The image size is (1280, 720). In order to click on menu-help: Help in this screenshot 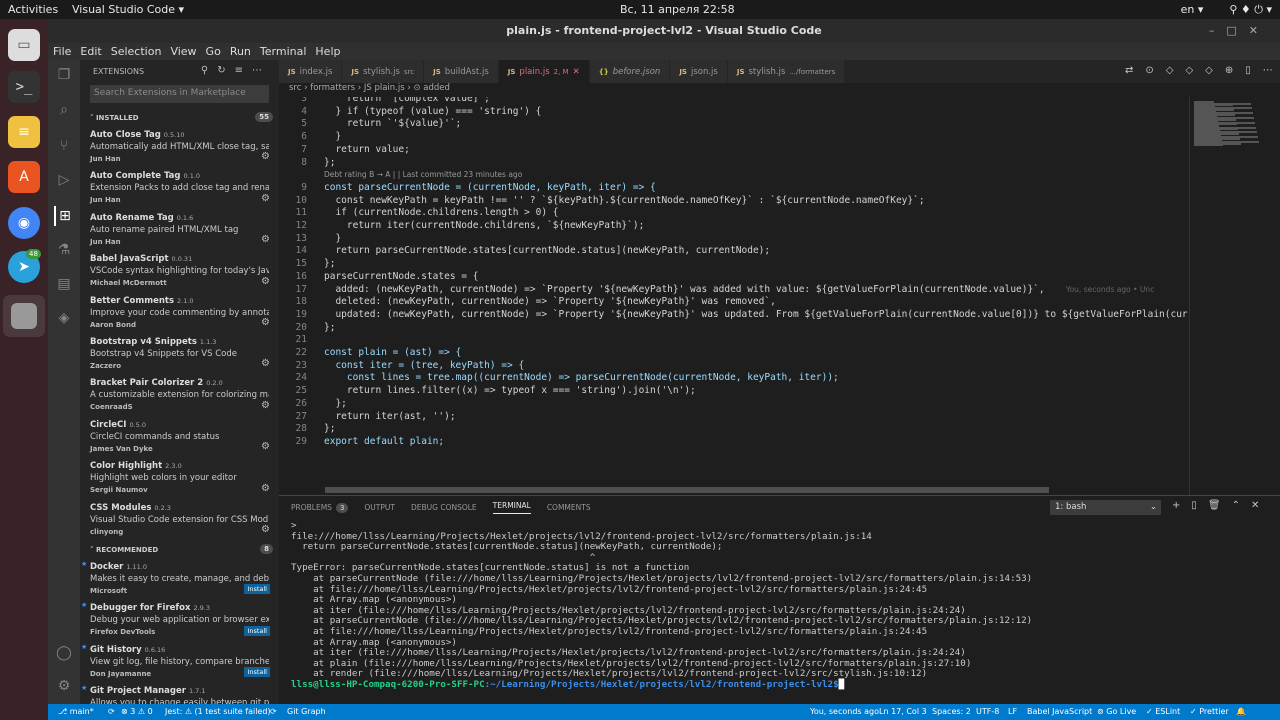, I will do `click(327, 51)`.